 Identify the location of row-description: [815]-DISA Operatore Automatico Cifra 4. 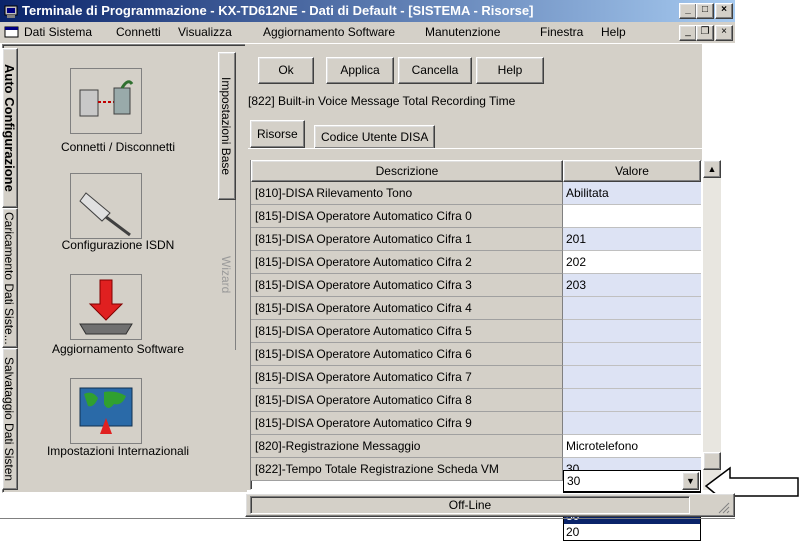
(407, 308).